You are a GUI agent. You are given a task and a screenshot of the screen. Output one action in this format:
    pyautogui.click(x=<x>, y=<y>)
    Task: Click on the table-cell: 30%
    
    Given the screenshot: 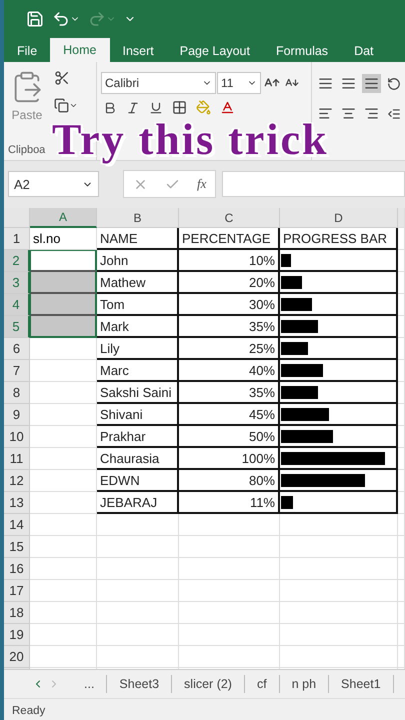 What is the action you would take?
    pyautogui.click(x=229, y=305)
    